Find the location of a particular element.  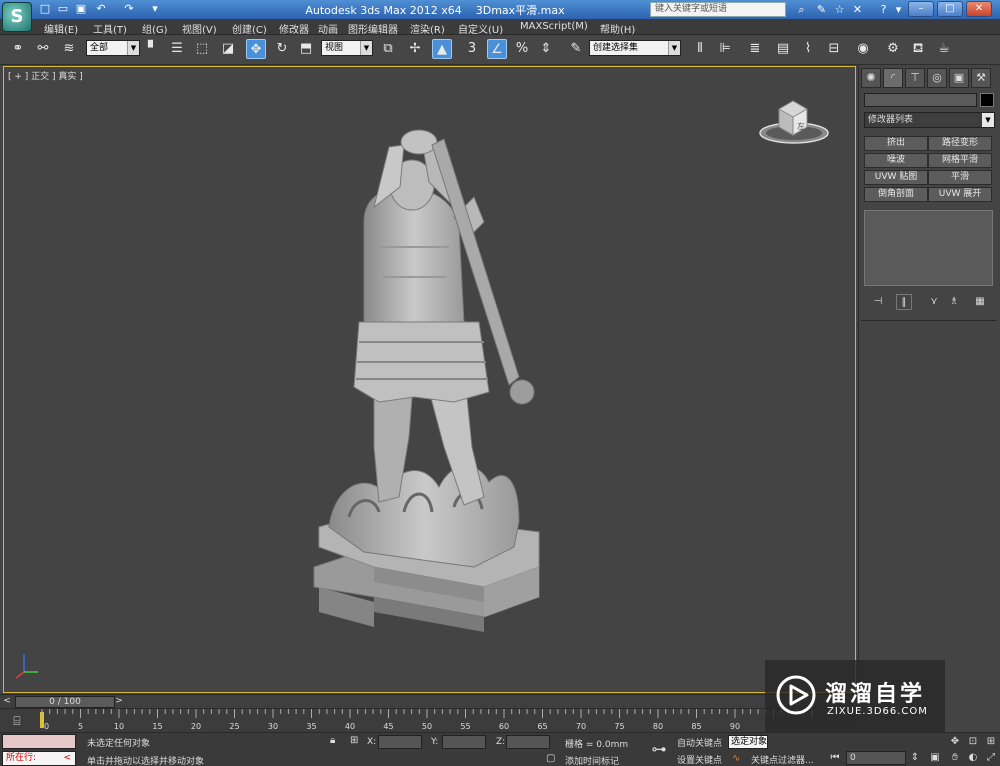

orbit-icon: ◐ is located at coordinates (973, 758).